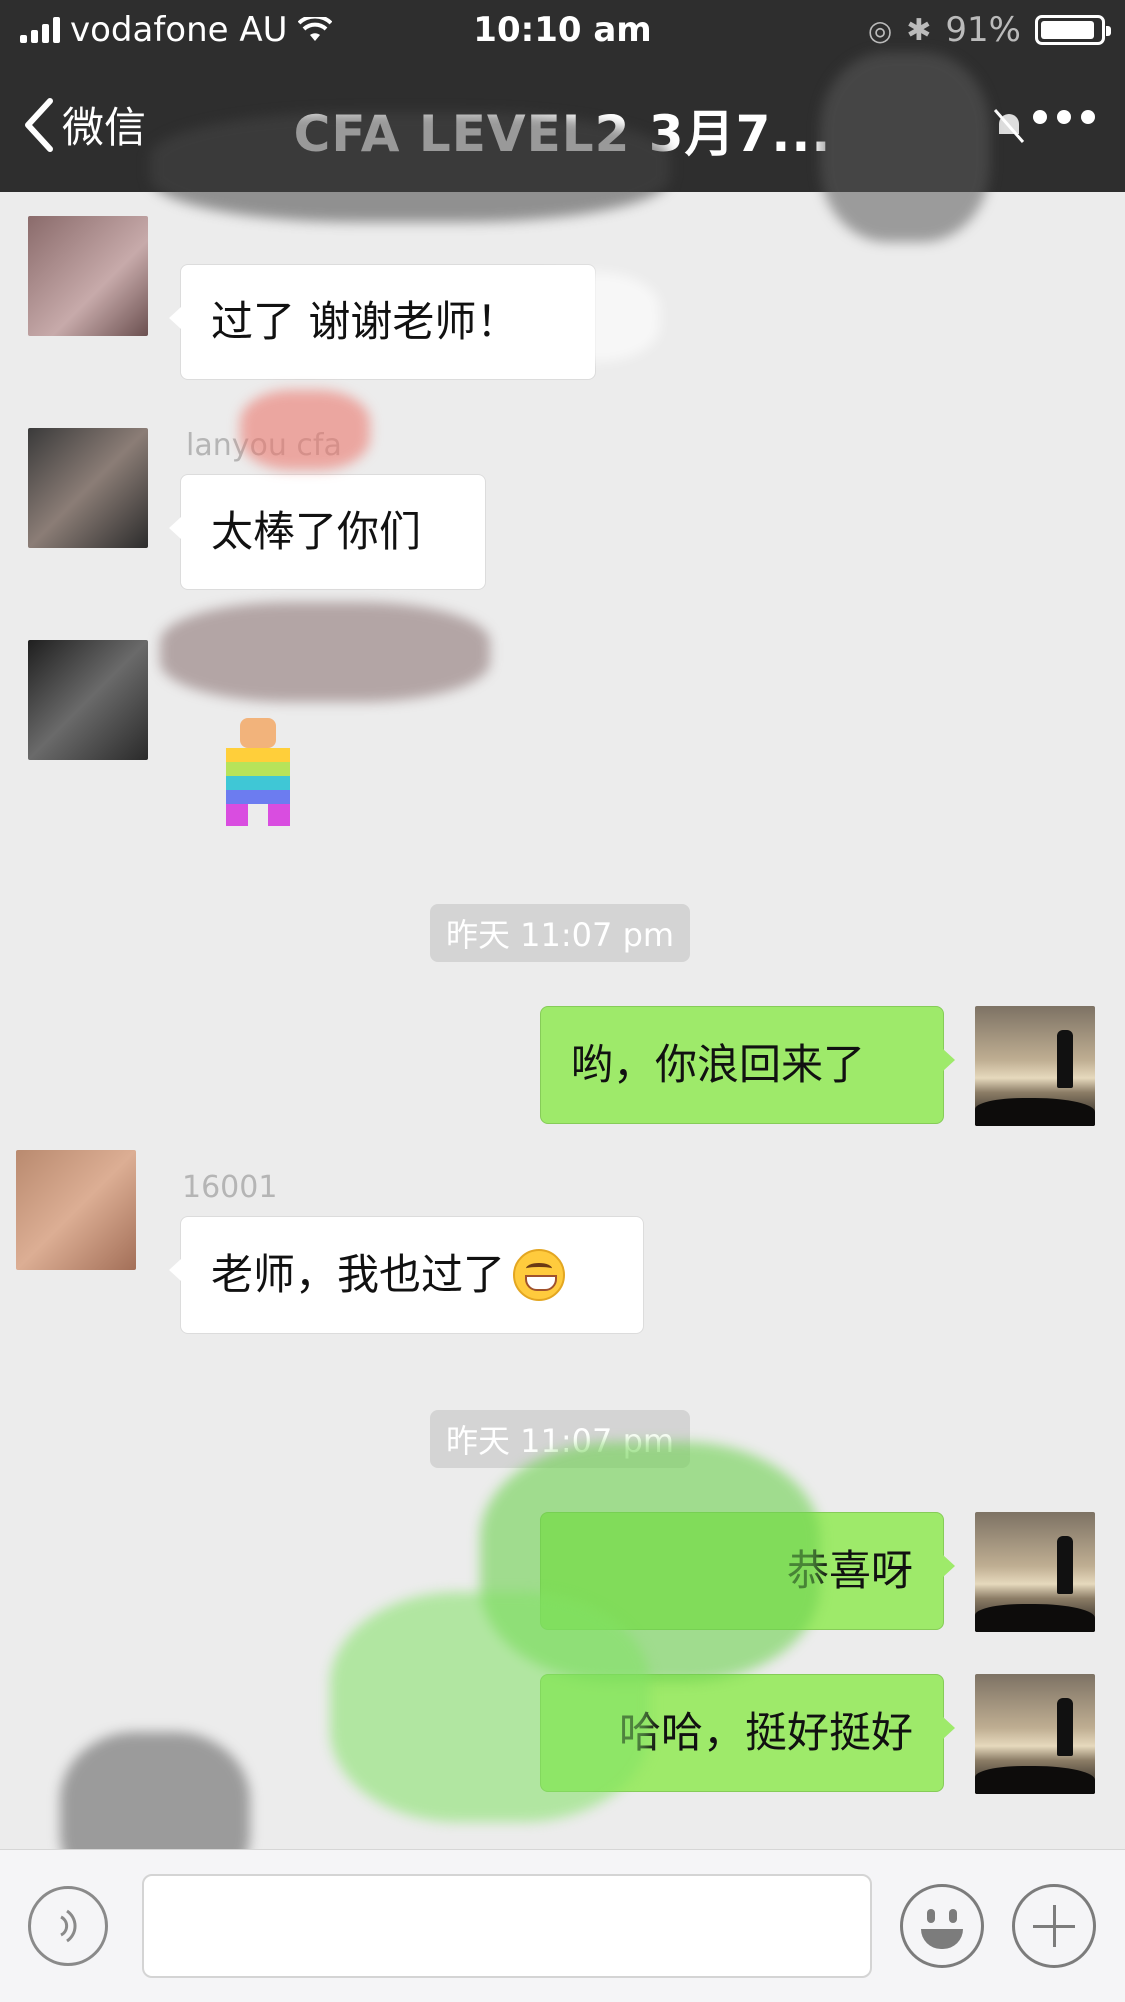 This screenshot has height=2002, width=1125. I want to click on input-bar, so click(562, 1925).